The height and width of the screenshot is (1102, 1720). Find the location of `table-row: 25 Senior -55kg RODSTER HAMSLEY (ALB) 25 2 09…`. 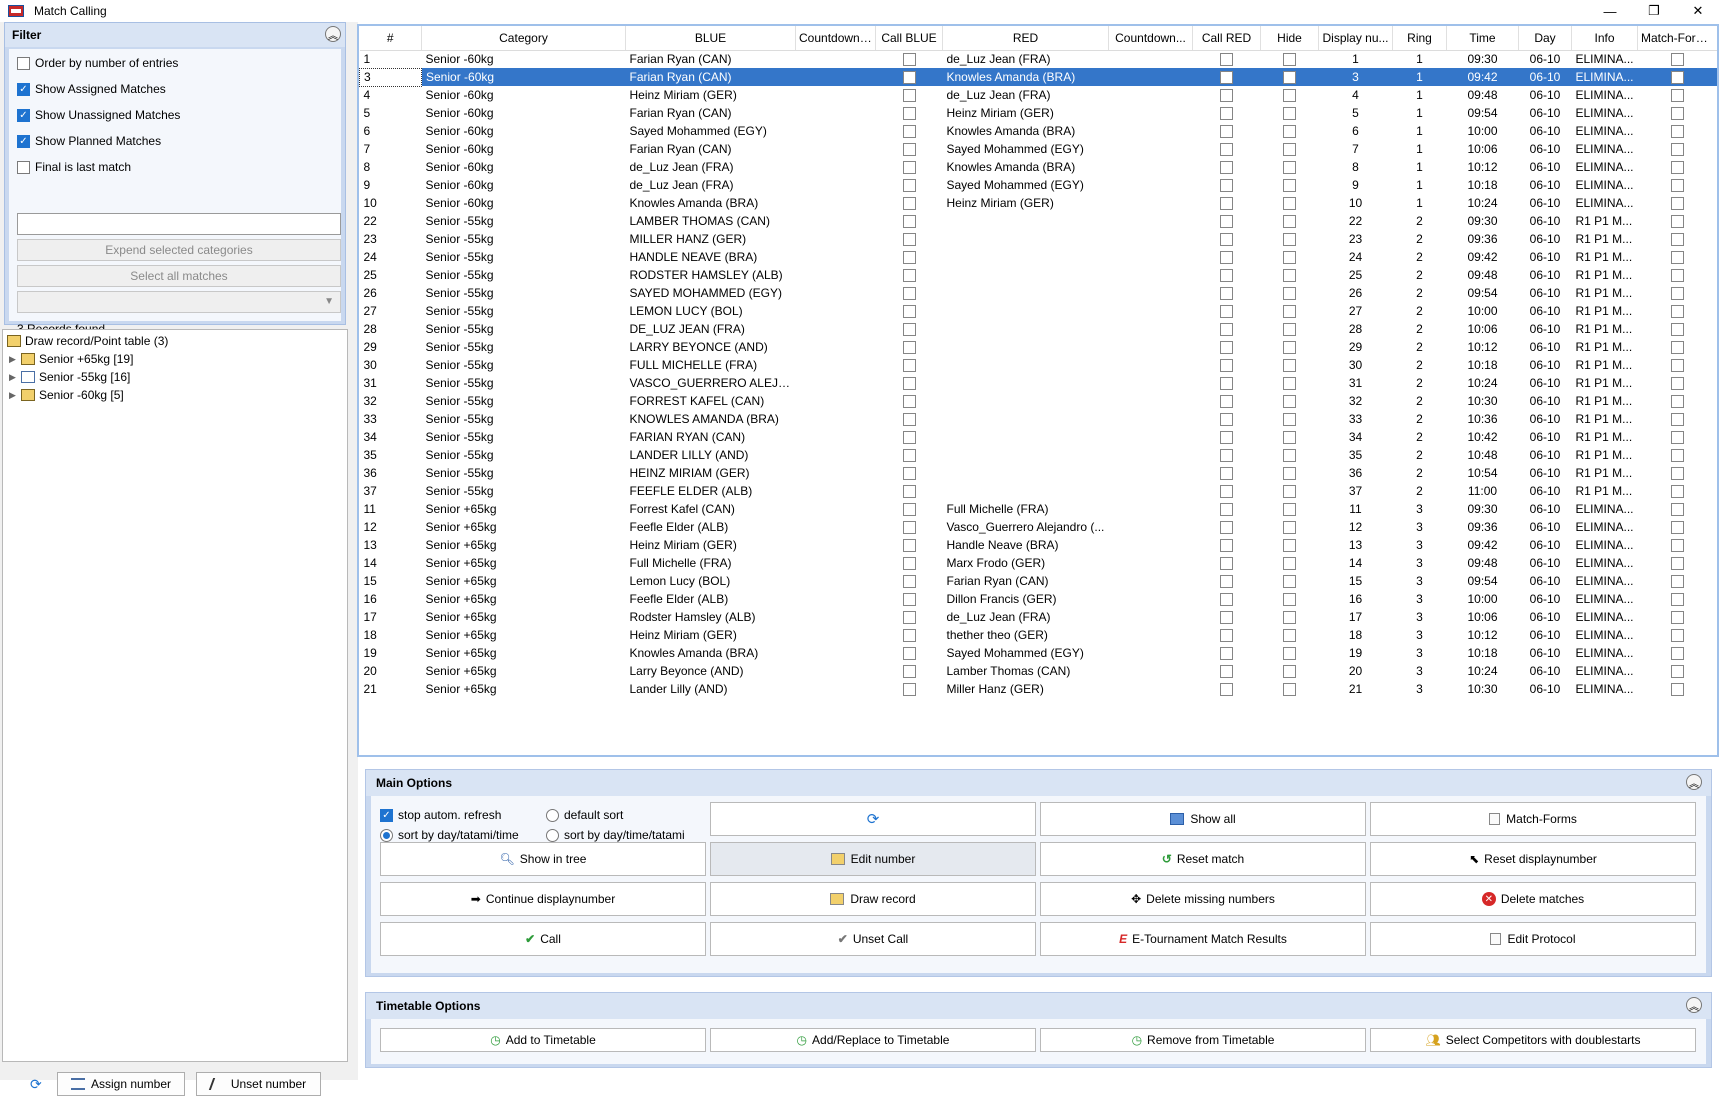

table-row: 25 Senior -55kg RODSTER HAMSLEY (ALB) 25 2 09… is located at coordinates (1039, 275).